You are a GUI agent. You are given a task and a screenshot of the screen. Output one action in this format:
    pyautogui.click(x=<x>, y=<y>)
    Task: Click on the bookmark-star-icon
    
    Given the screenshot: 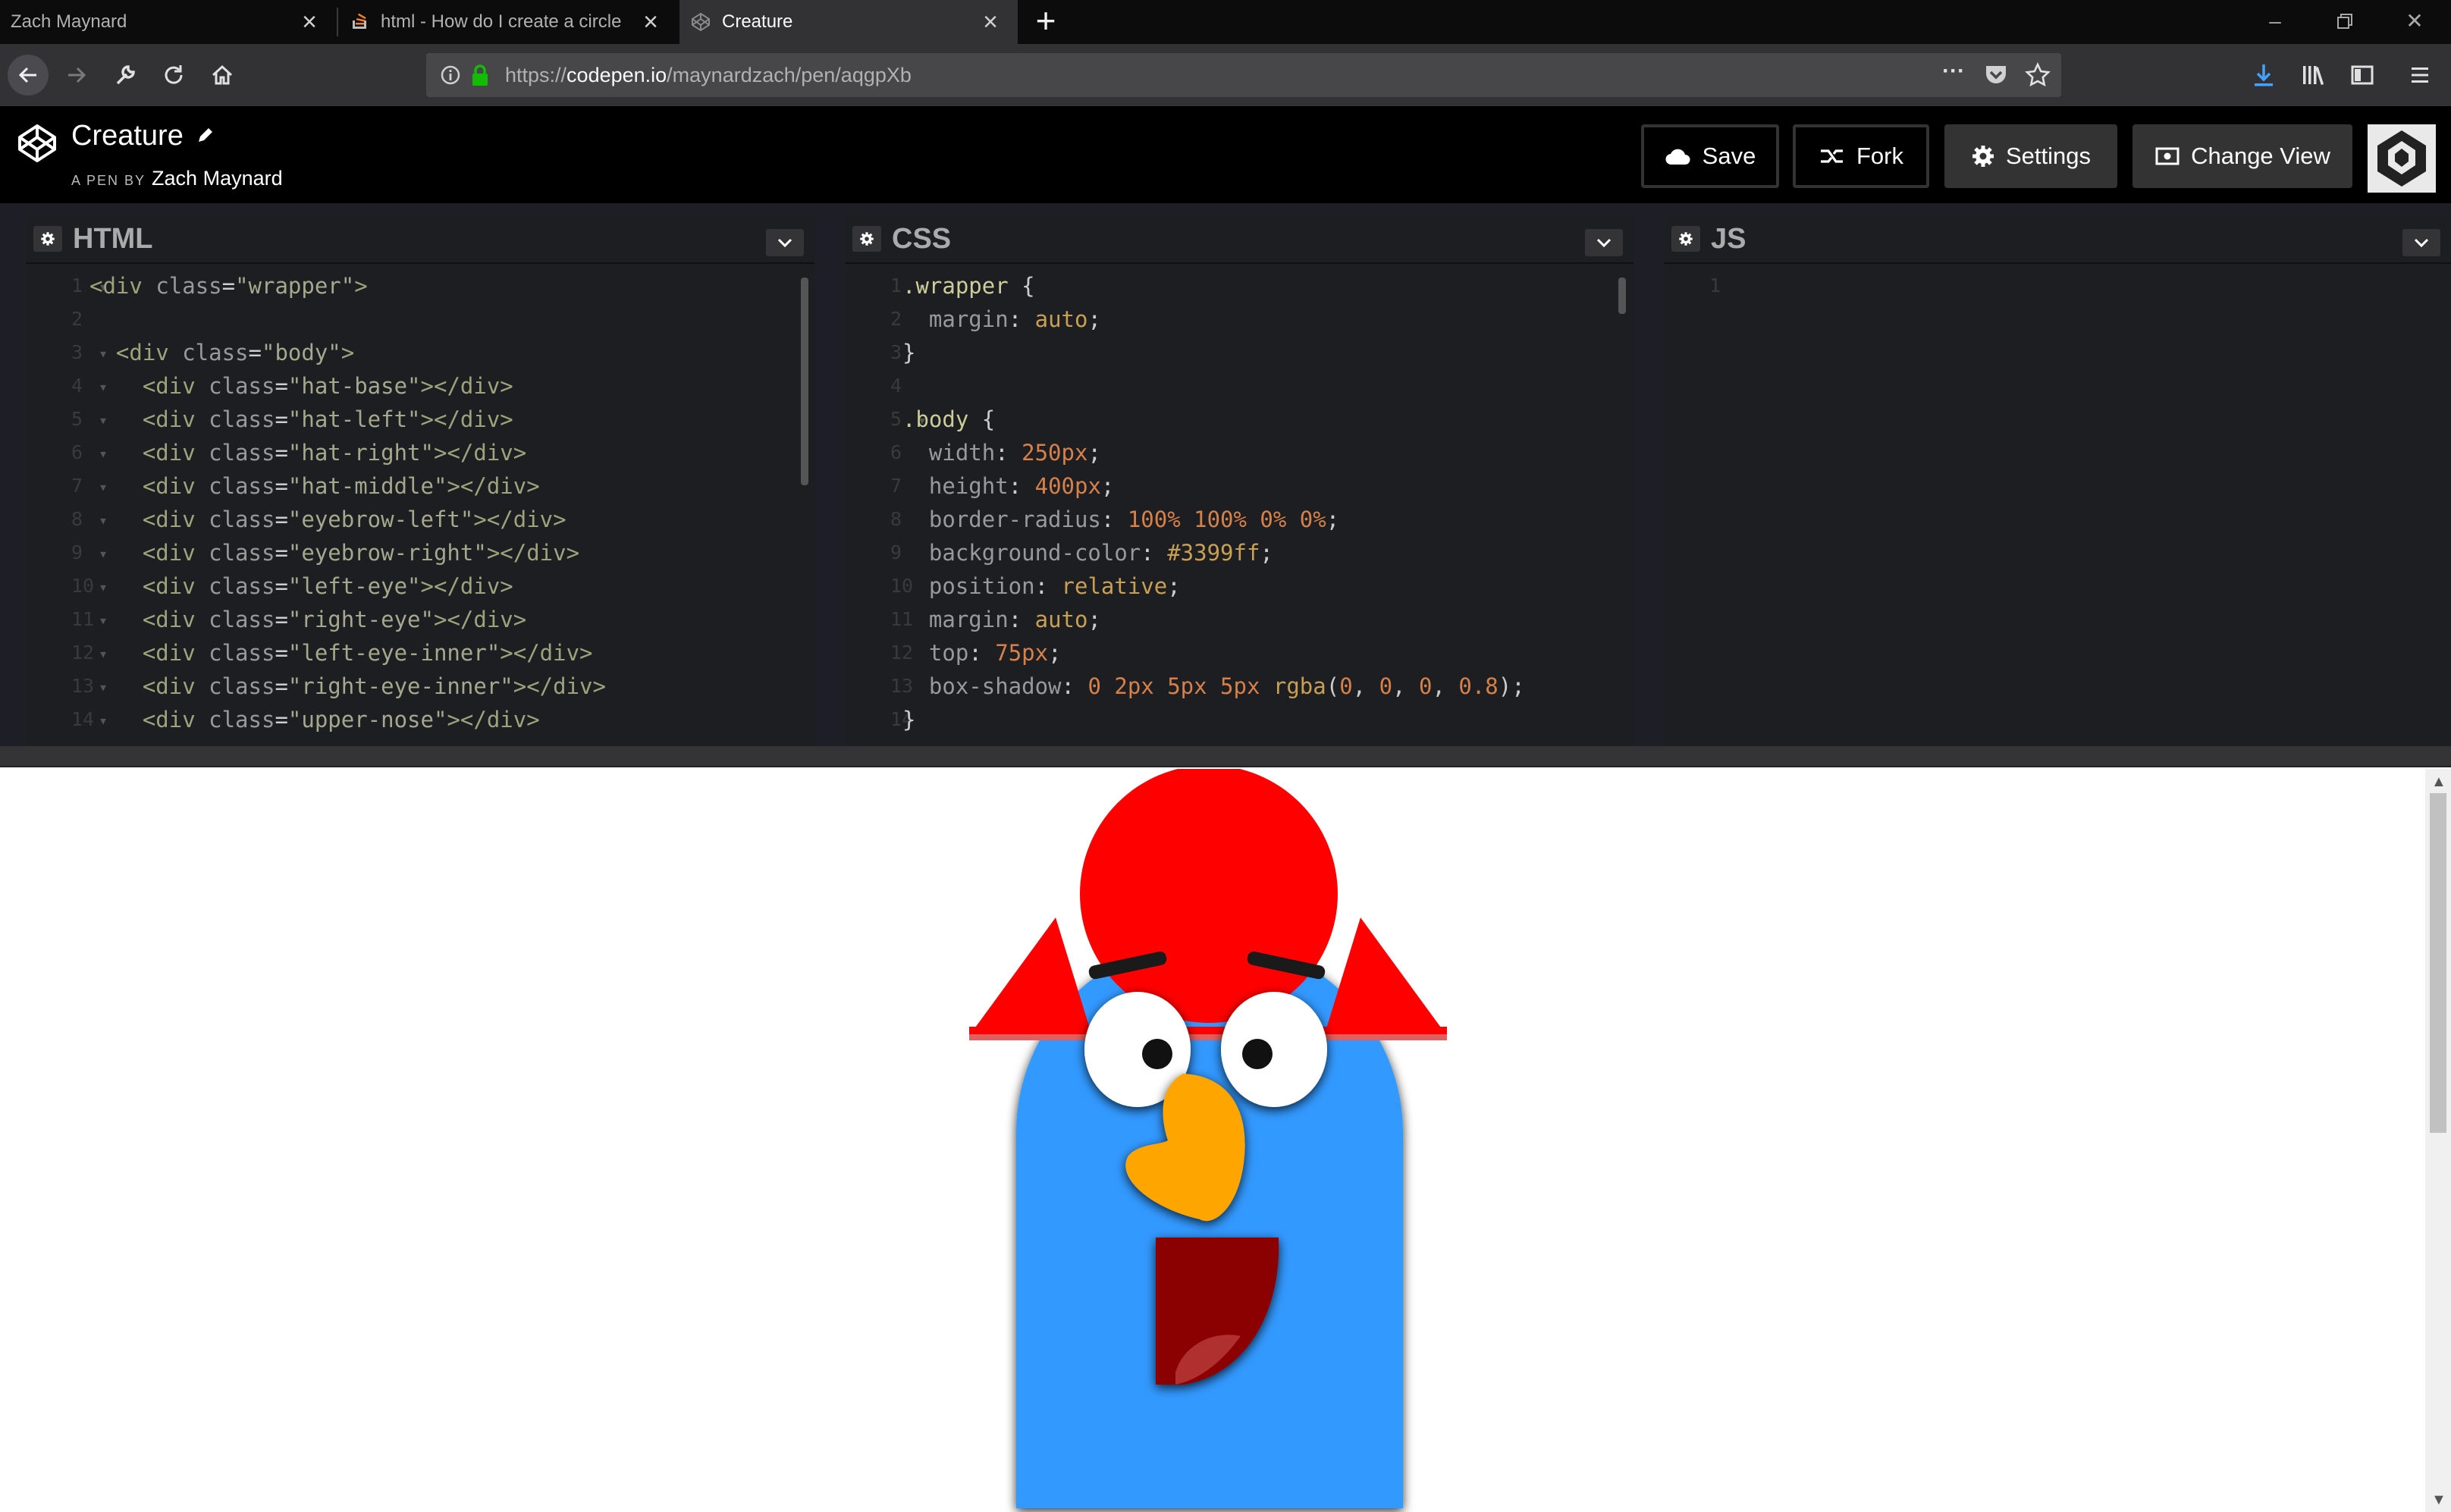 What is the action you would take?
    pyautogui.click(x=2038, y=75)
    